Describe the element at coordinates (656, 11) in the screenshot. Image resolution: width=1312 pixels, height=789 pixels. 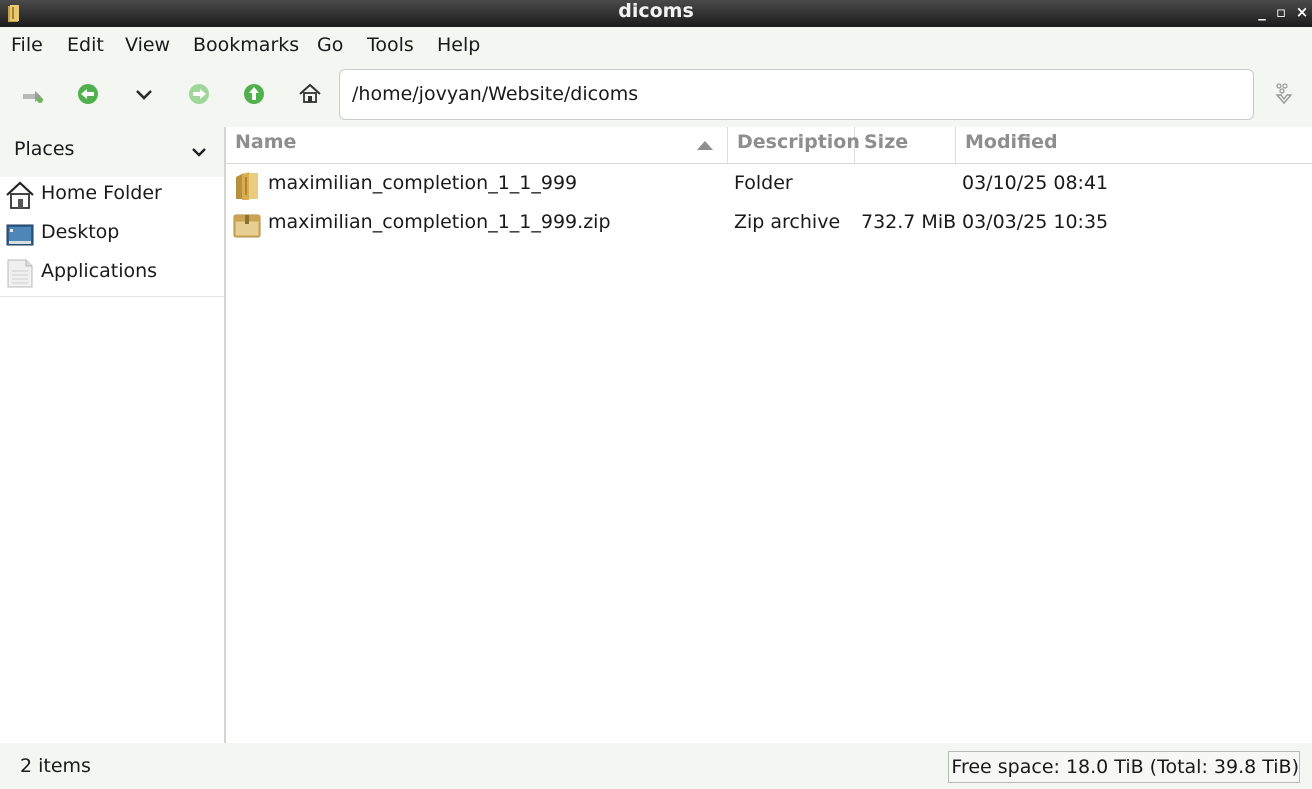
I see `window-title: dicoms` at that location.